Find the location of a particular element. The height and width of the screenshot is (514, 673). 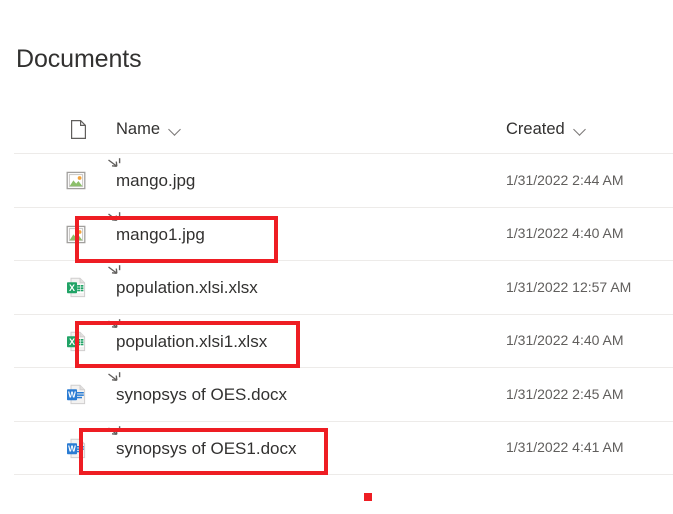

column-header-name: Name is located at coordinates (289, 129).